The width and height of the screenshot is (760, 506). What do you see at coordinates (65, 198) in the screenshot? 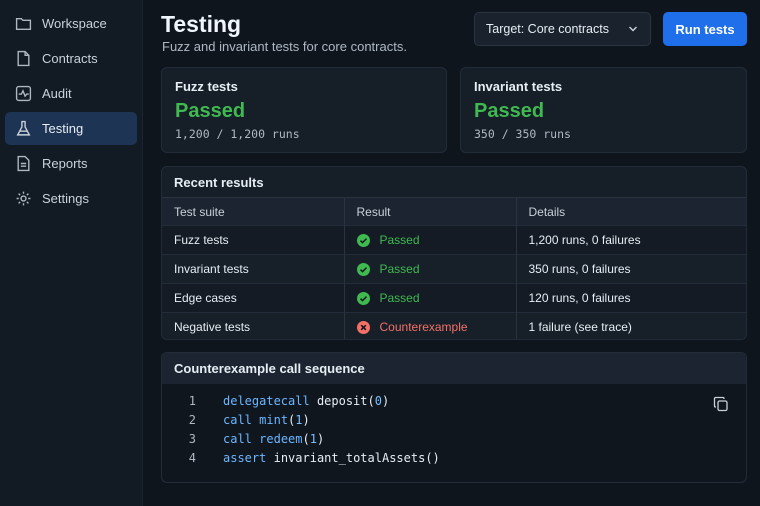
I see `sidebar-item-label: Settings` at bounding box center [65, 198].